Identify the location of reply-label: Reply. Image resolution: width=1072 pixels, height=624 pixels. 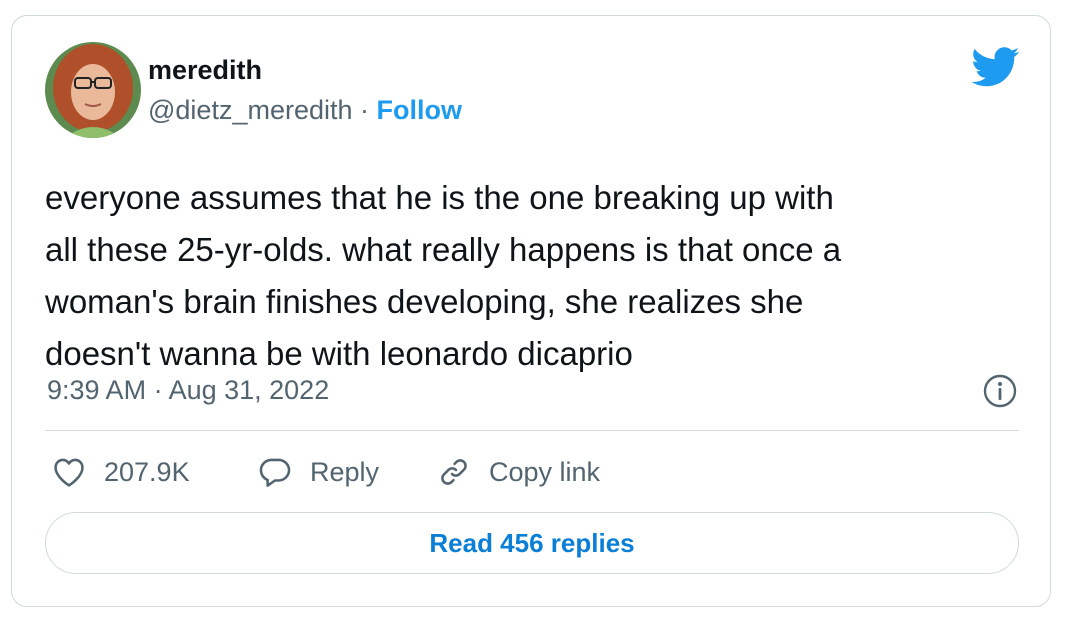
(345, 471).